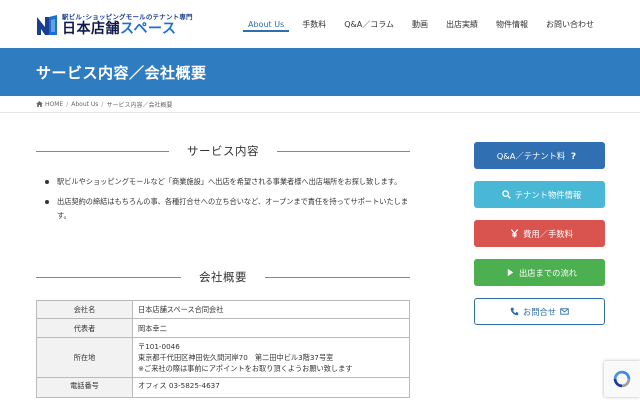 The height and width of the screenshot is (400, 640). Describe the element at coordinates (39, 104) in the screenshot. I see `home-icon` at that location.